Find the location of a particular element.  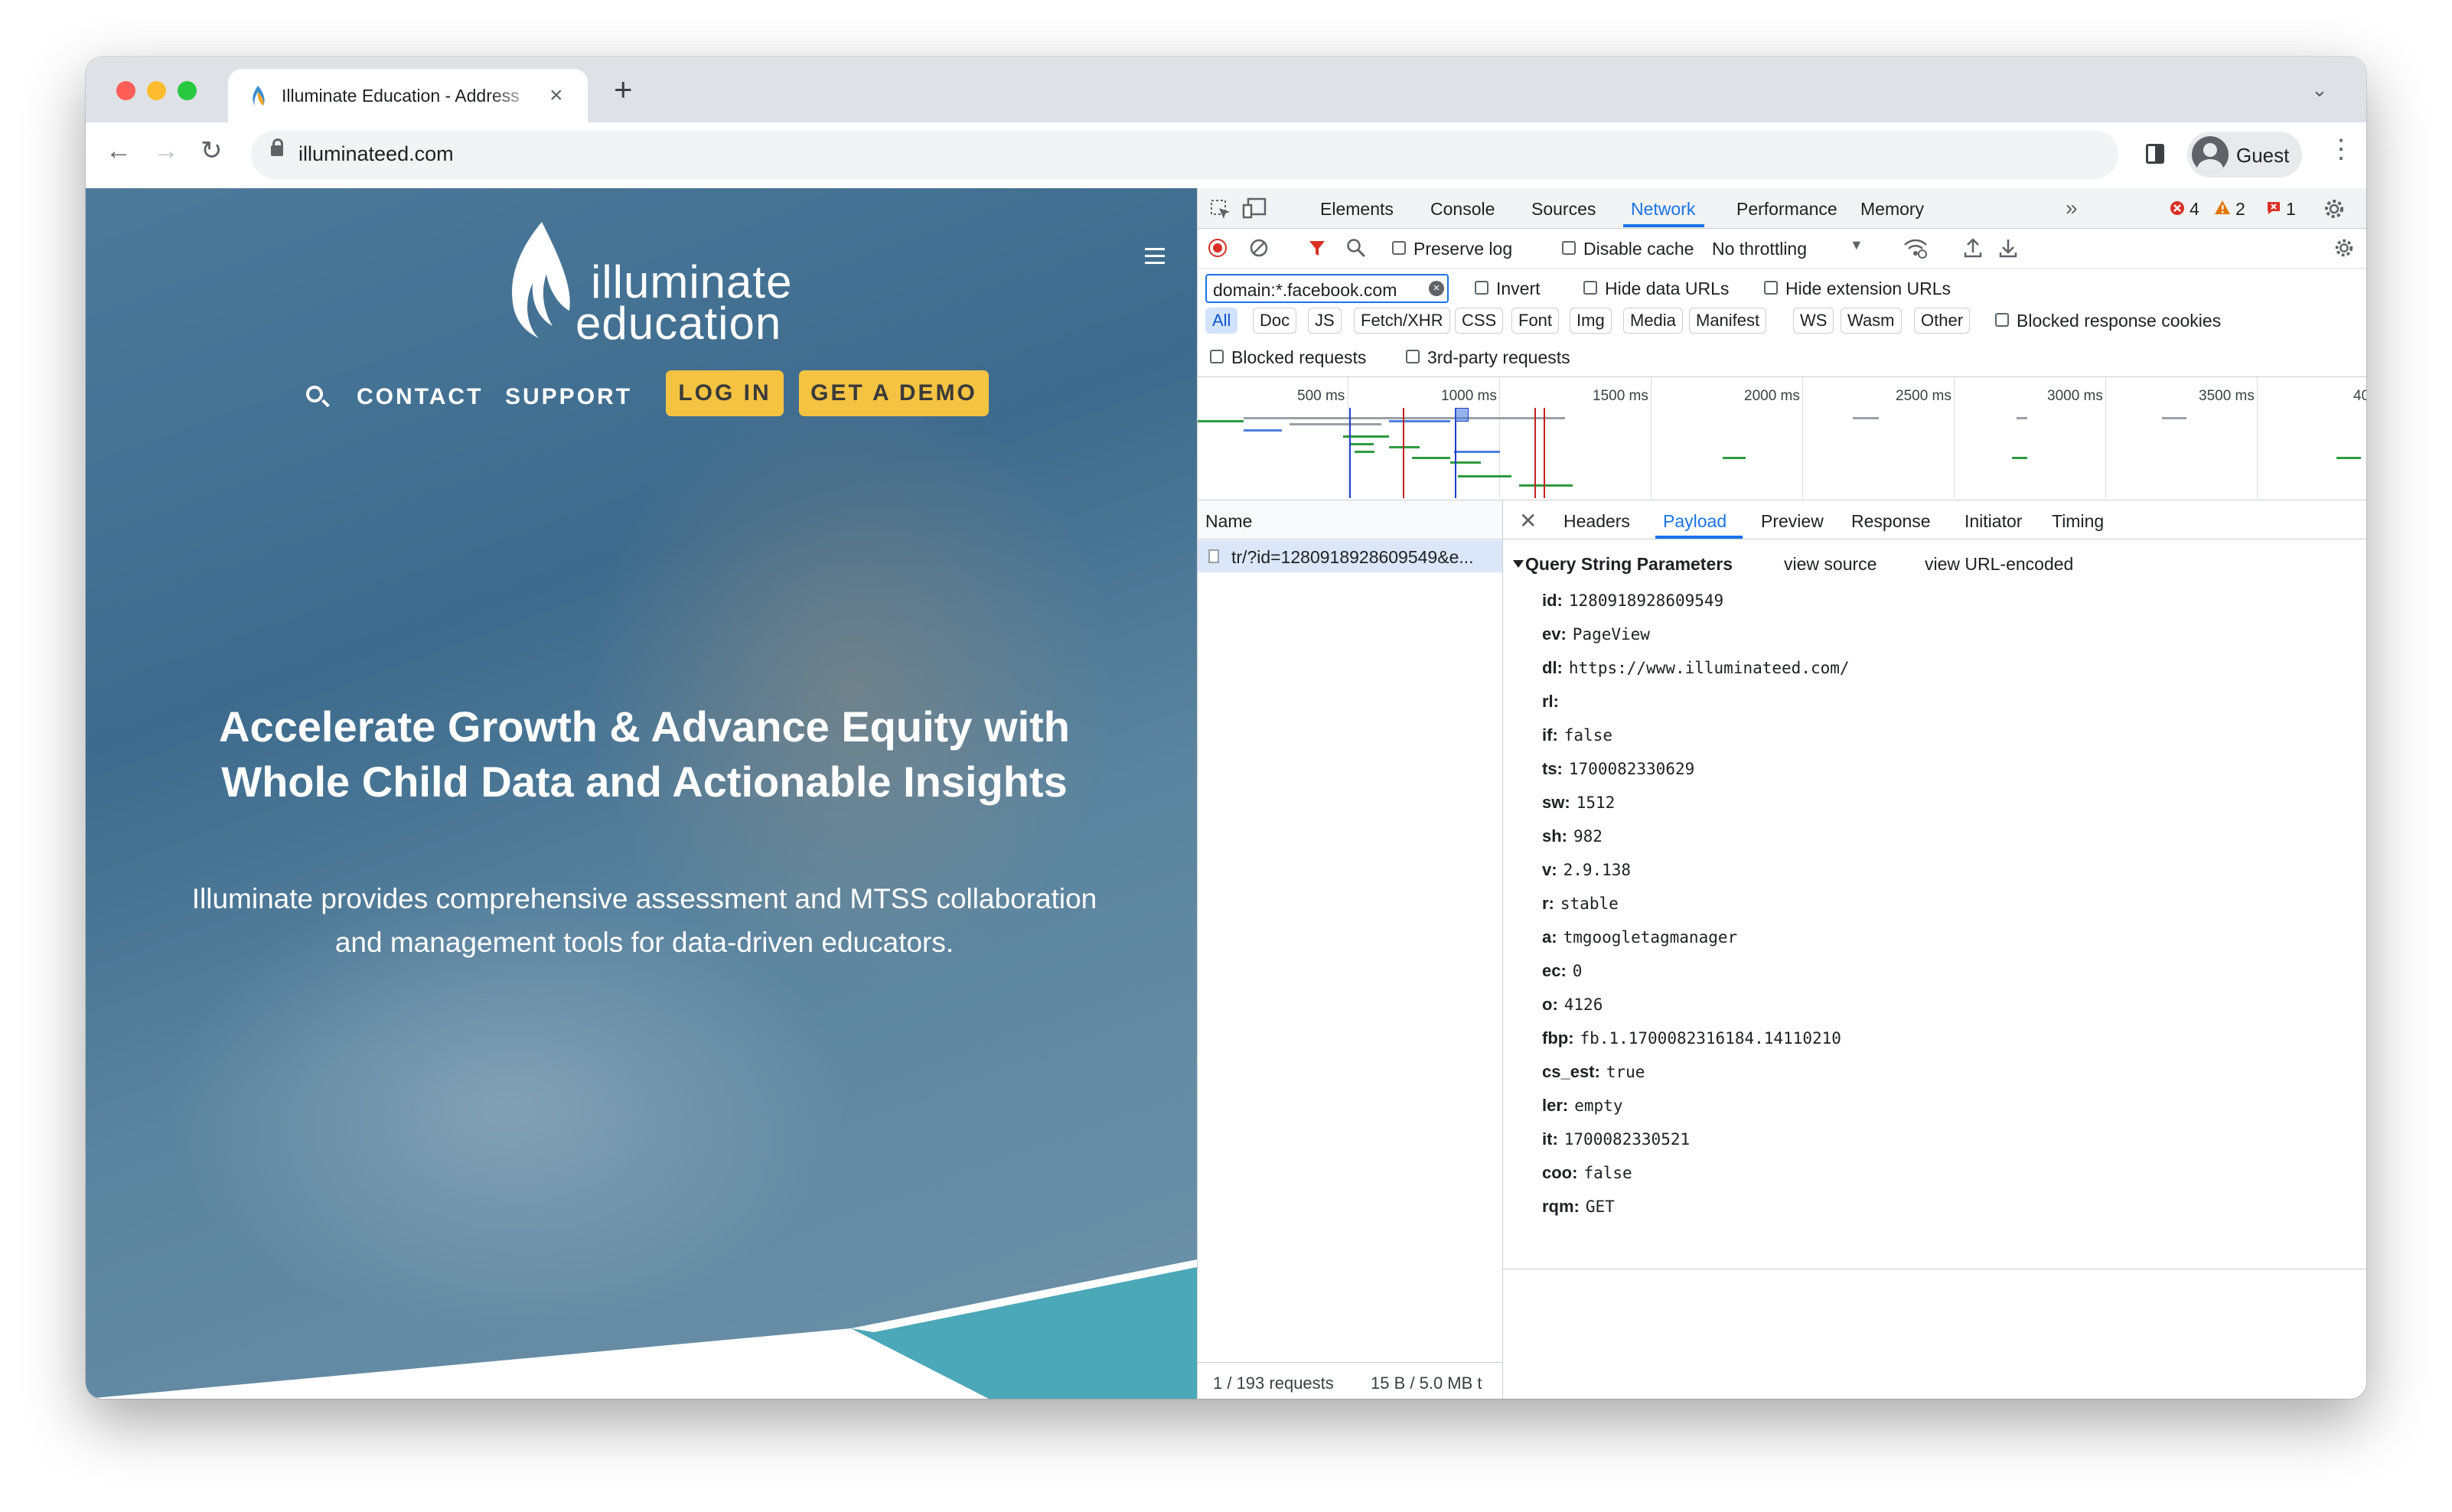

tab-search-chevron-icon: ⌄ is located at coordinates (2319, 90).